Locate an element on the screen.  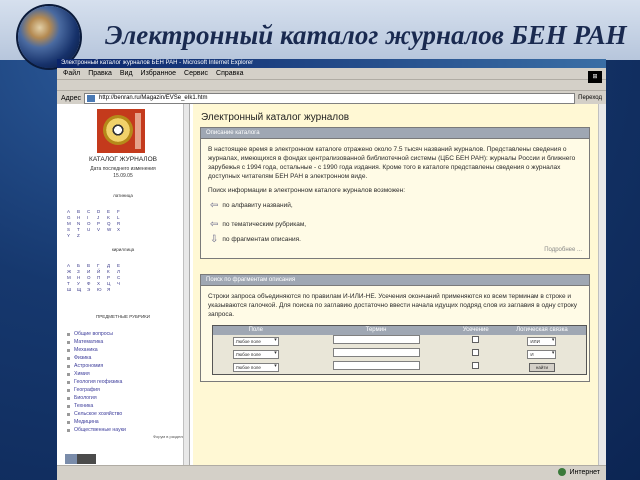
cyrillic-letter-link: И is located at coordinates (92, 271).